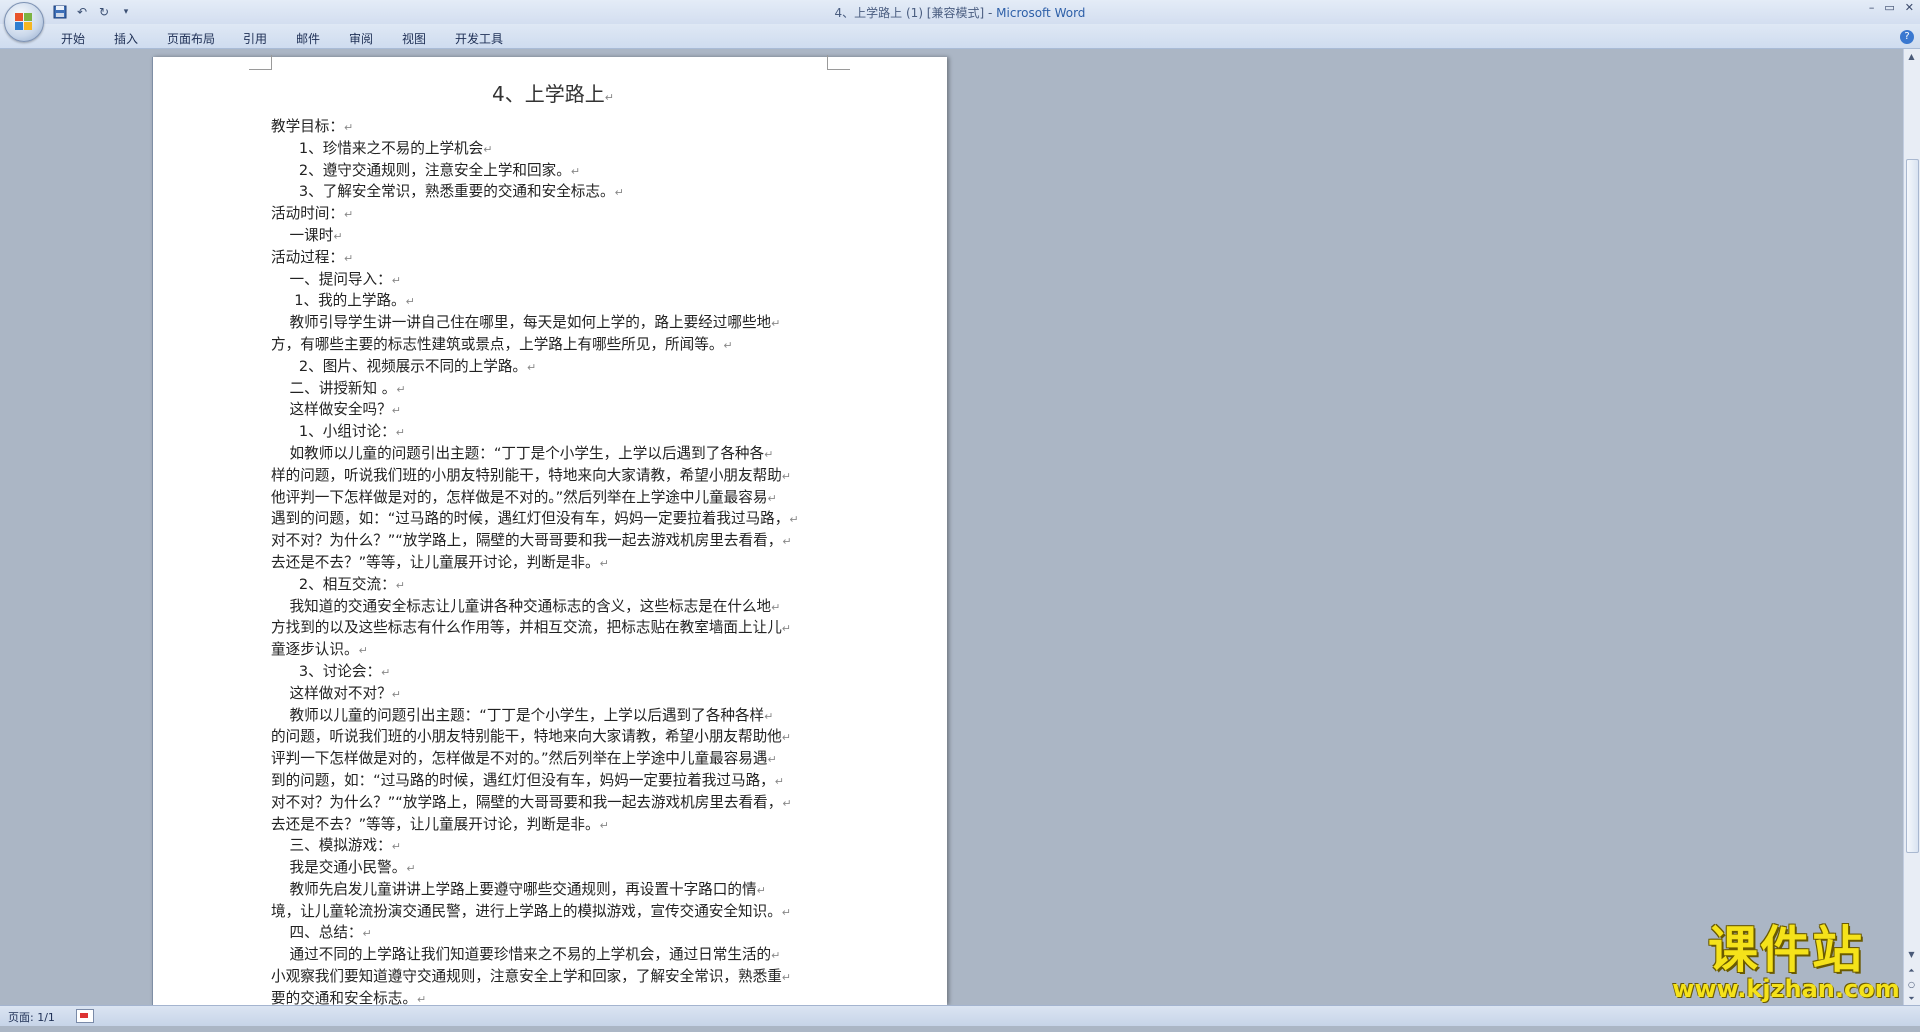  What do you see at coordinates (331, 846) in the screenshot?
I see `paragraph-text: 三、模拟游戏：` at bounding box center [331, 846].